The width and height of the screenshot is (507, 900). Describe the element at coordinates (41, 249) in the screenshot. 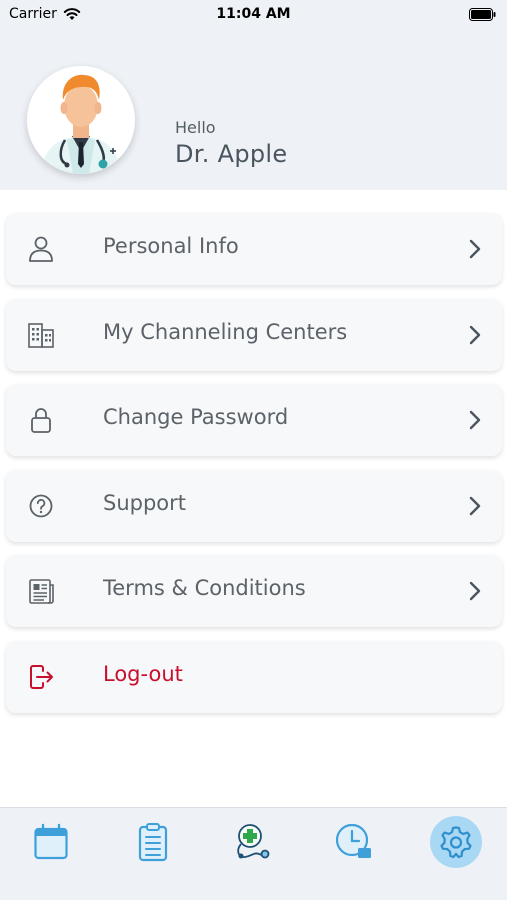

I see `person-icon` at that location.